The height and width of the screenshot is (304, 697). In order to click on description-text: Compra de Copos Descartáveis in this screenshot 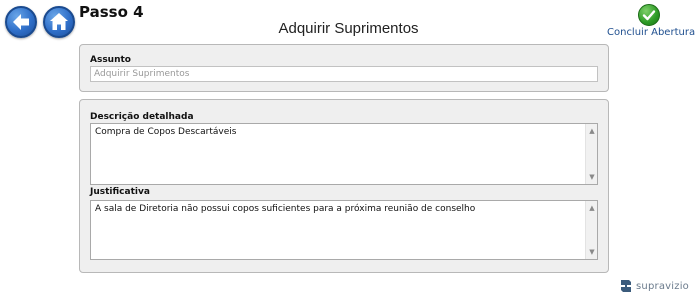, I will do `click(166, 132)`.